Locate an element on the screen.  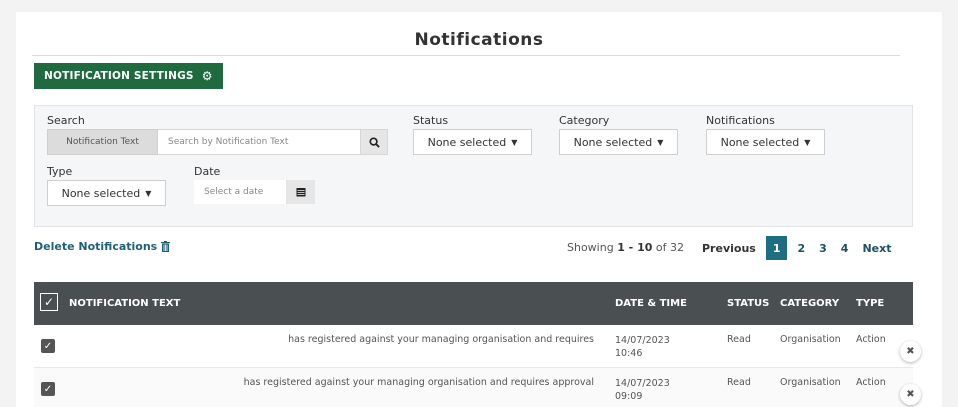
category-label: Category is located at coordinates (584, 120).